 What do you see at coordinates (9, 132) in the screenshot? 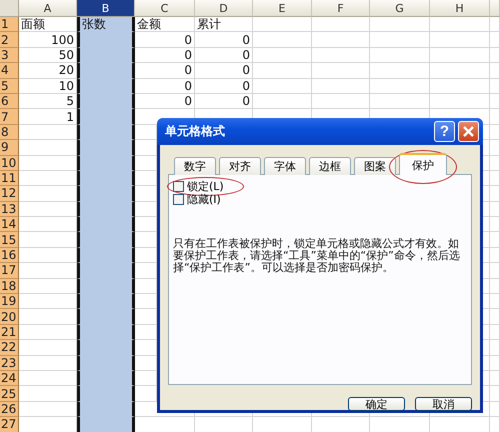
I see `row-header: 8` at bounding box center [9, 132].